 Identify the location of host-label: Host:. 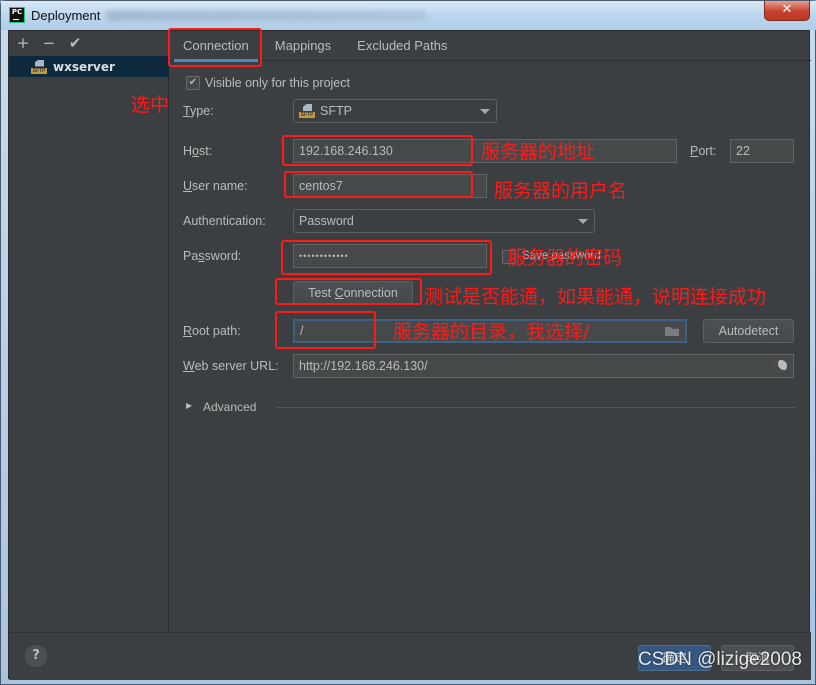
(198, 151).